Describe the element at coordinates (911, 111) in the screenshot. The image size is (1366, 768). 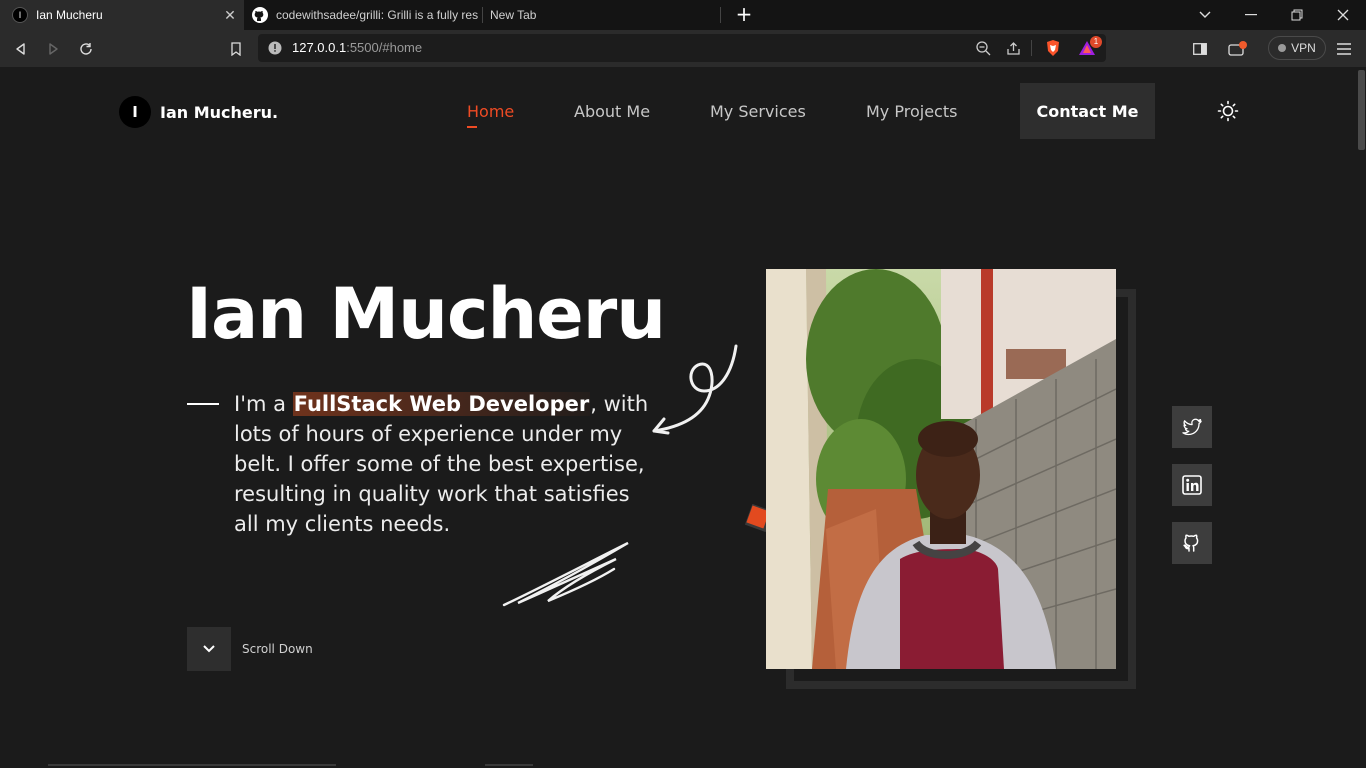
I see `nav-my-projects: My Projects` at that location.